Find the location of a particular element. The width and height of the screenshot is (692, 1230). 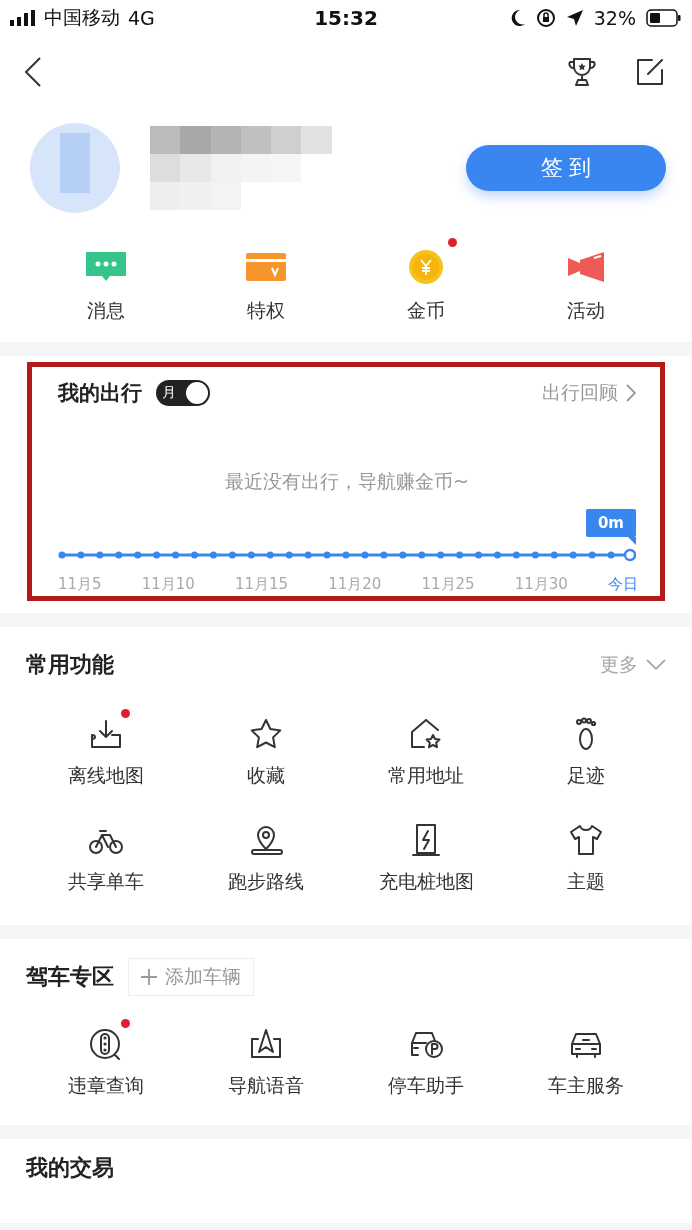

menu-label: 充电桩地图 is located at coordinates (426, 882).